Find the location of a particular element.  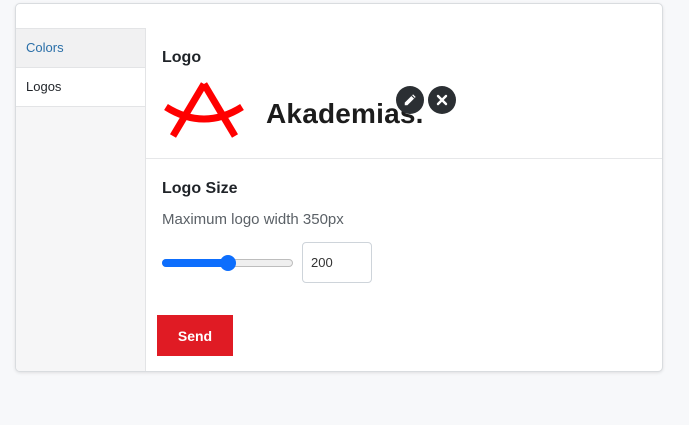

logo-size-hint: Maximum logo width 350px is located at coordinates (253, 219).